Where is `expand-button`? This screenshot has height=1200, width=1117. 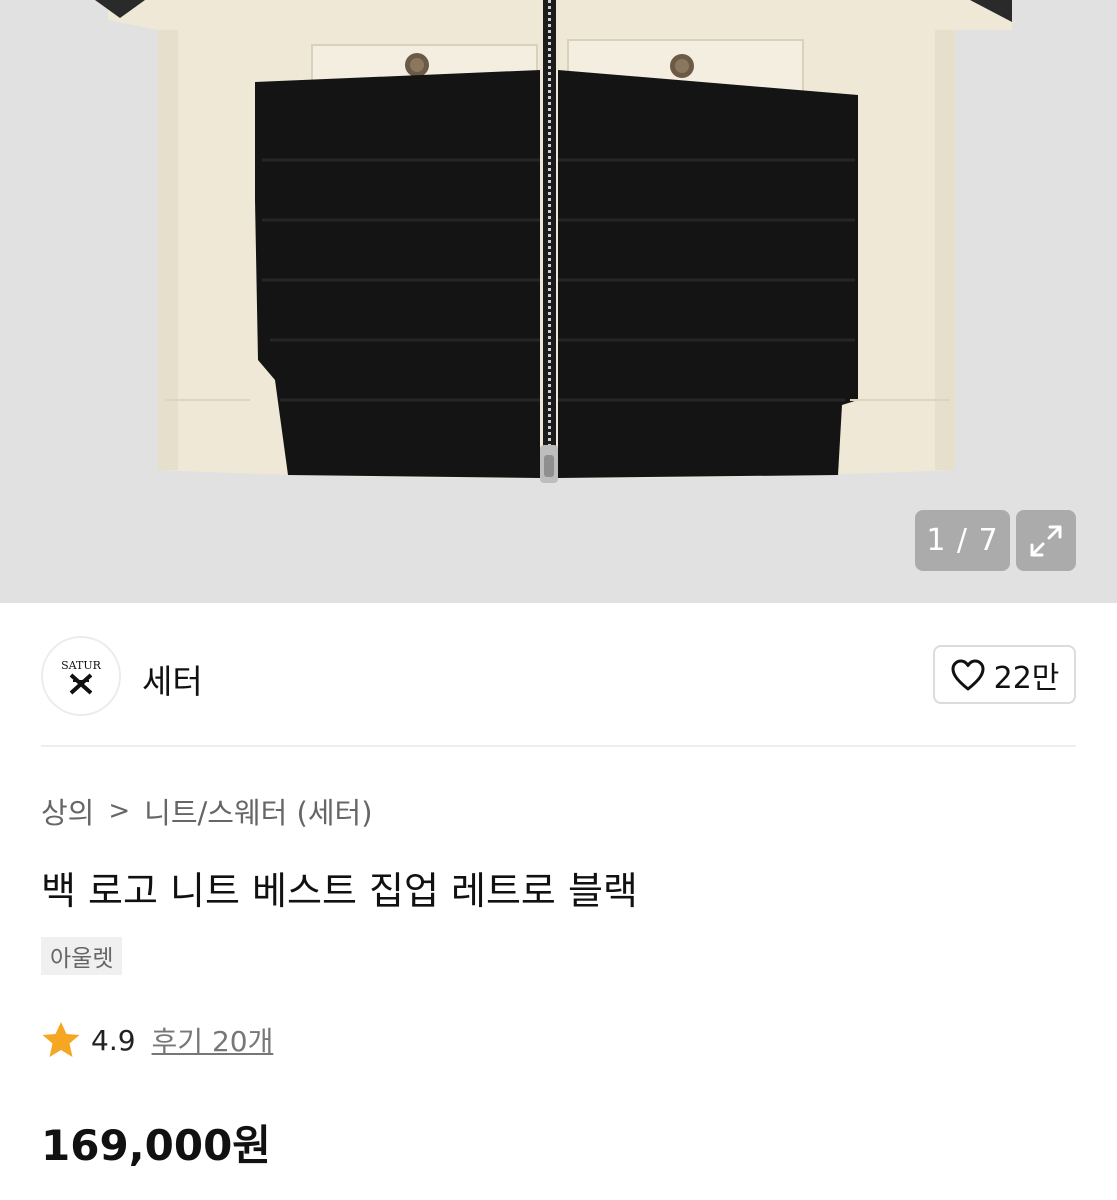 expand-button is located at coordinates (1046, 540).